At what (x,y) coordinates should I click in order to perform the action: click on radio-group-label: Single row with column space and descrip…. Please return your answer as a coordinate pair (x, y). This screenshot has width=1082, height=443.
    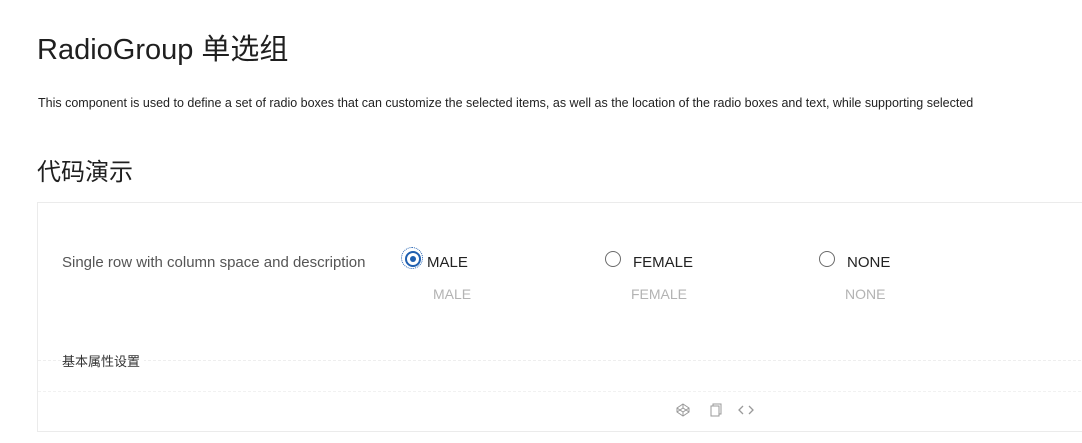
    Looking at the image, I should click on (214, 262).